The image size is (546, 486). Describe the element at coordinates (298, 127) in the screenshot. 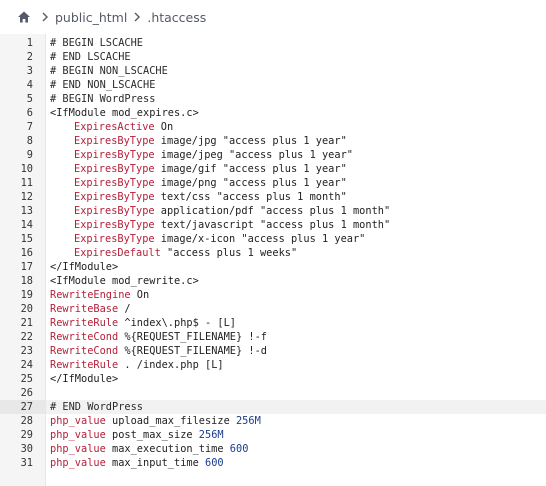

I see `code-line: ExpiresActive On` at that location.